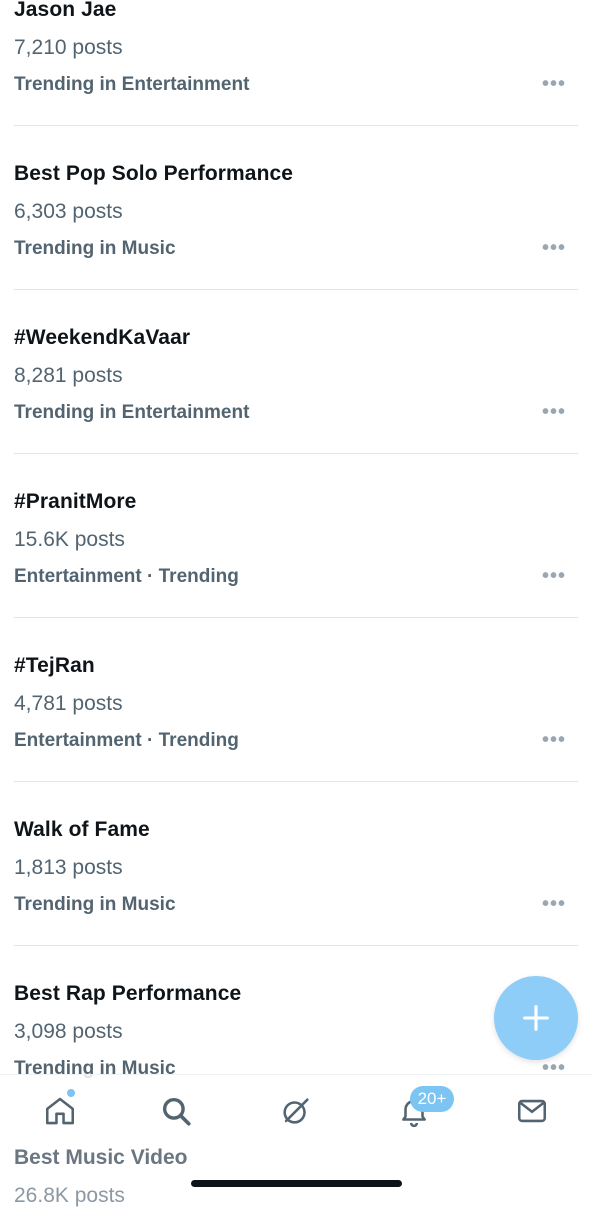  Describe the element at coordinates (68, 703) in the screenshot. I see `trend-post-count: 4,781 posts` at that location.